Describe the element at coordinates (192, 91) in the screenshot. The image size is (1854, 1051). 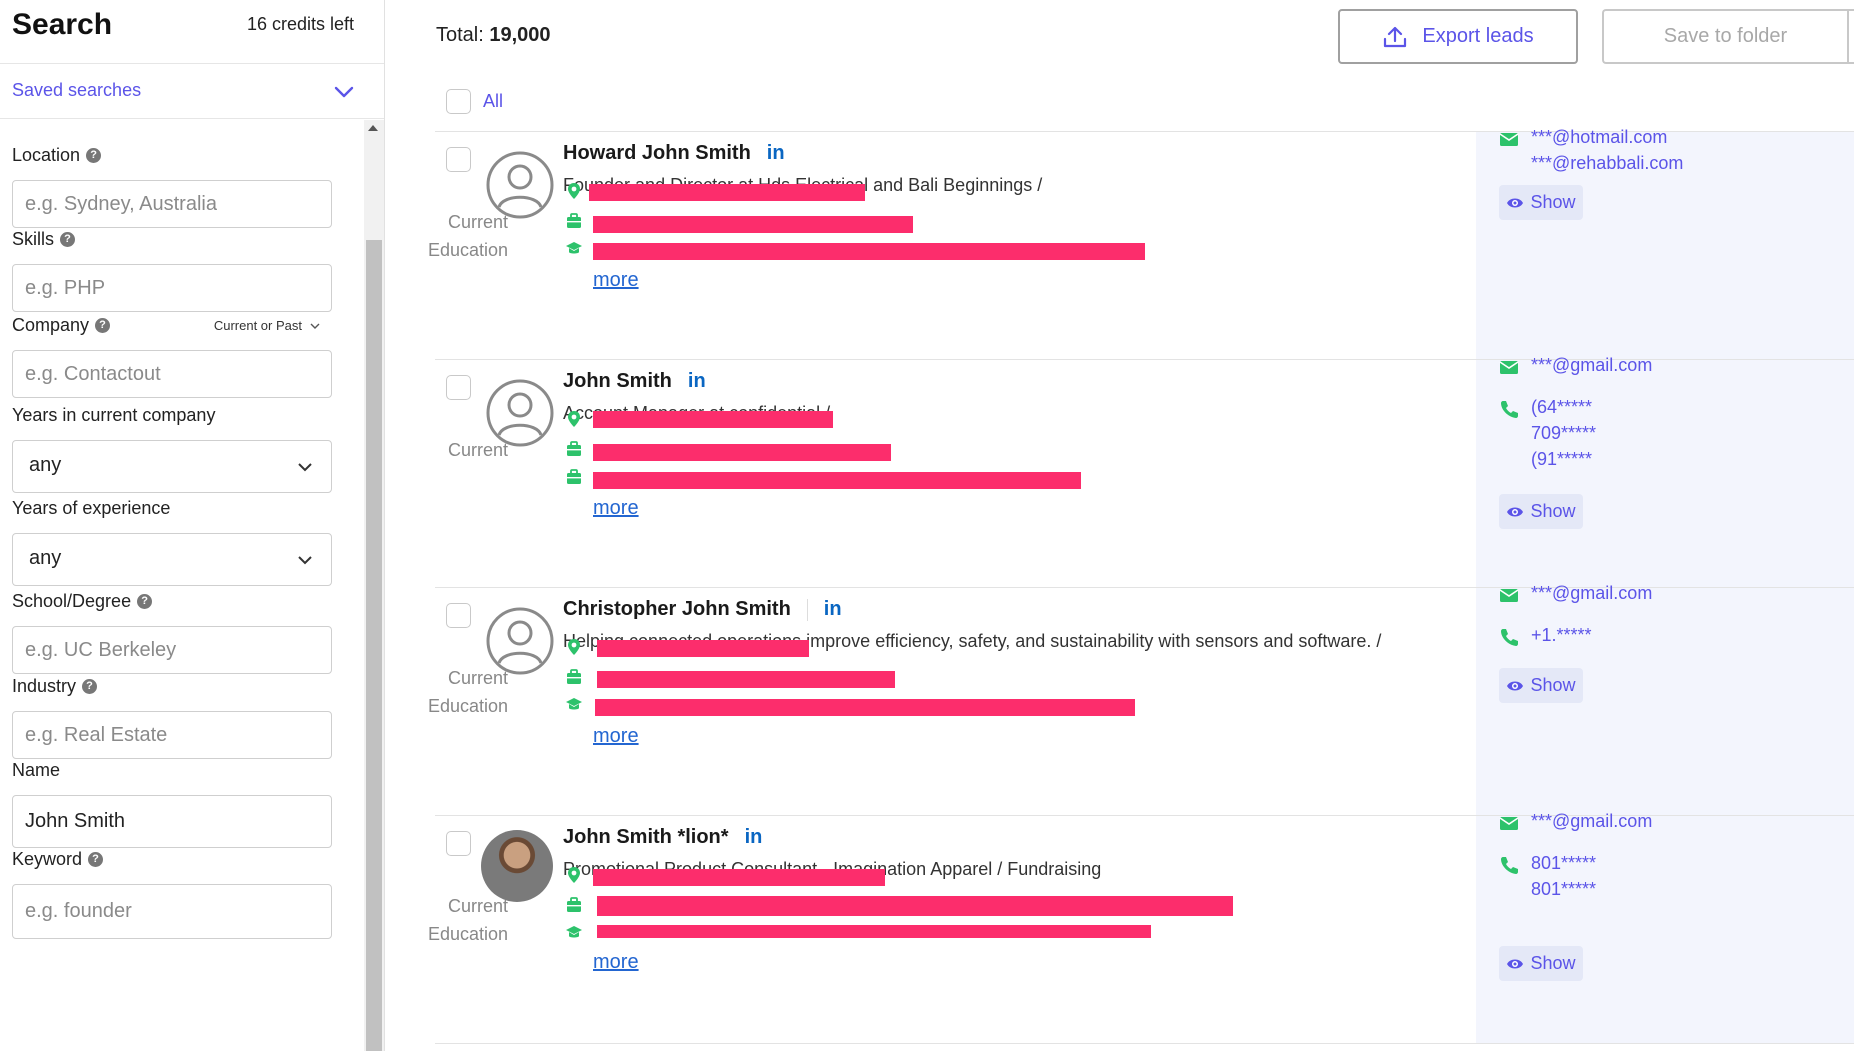
I see `saved-searches-dropdown: Saved searches` at that location.